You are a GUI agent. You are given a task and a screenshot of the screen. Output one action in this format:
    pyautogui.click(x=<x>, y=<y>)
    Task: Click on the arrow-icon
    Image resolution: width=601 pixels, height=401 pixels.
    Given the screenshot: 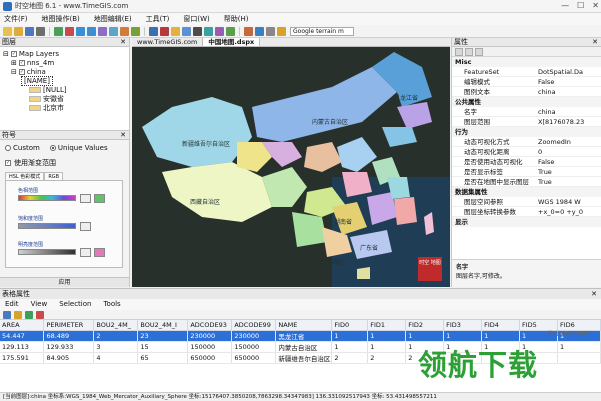 What is the action you would take?
    pyautogui.click(x=197, y=31)
    